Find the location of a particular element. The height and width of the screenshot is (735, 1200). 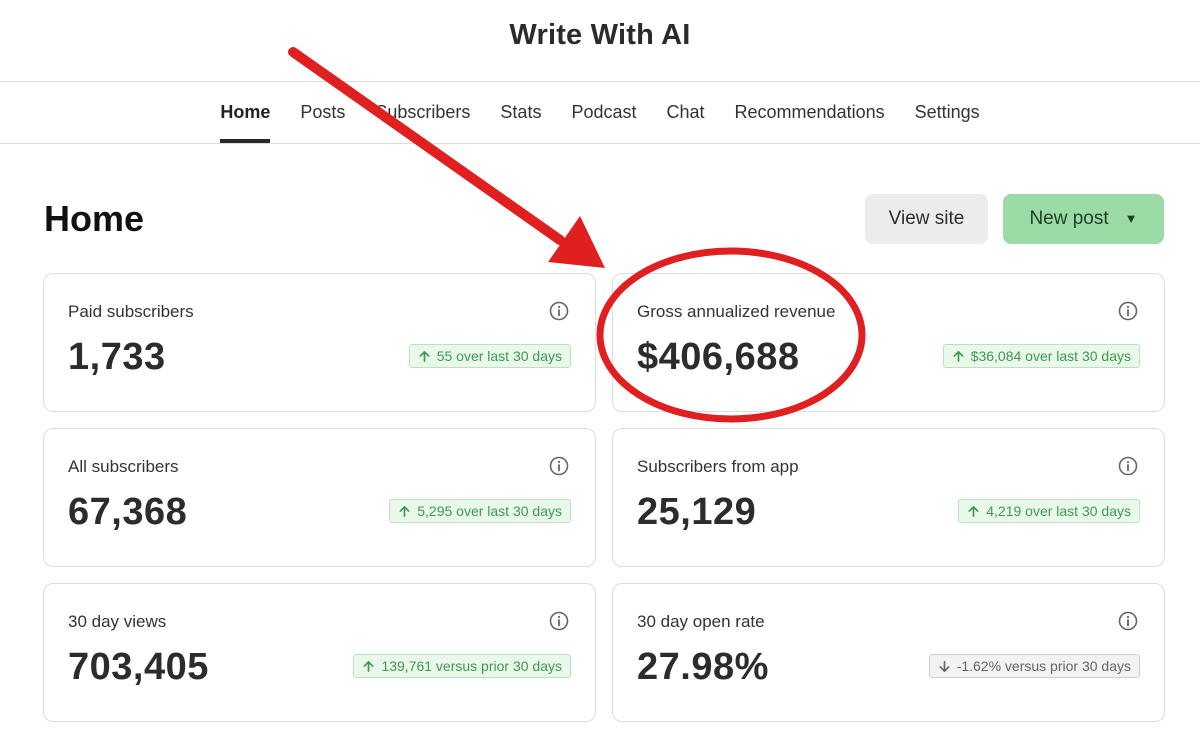

trend-text: 4,219 over last 30 days is located at coordinates (1058, 511).